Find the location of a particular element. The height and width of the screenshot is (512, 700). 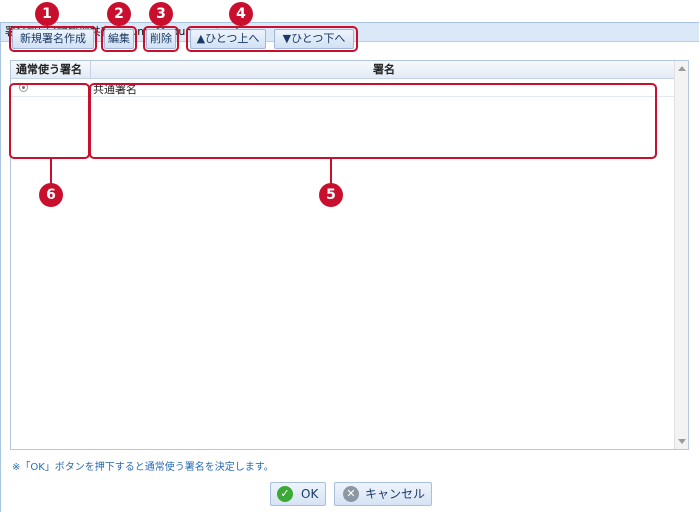

default-signature-radio is located at coordinates (23, 87).